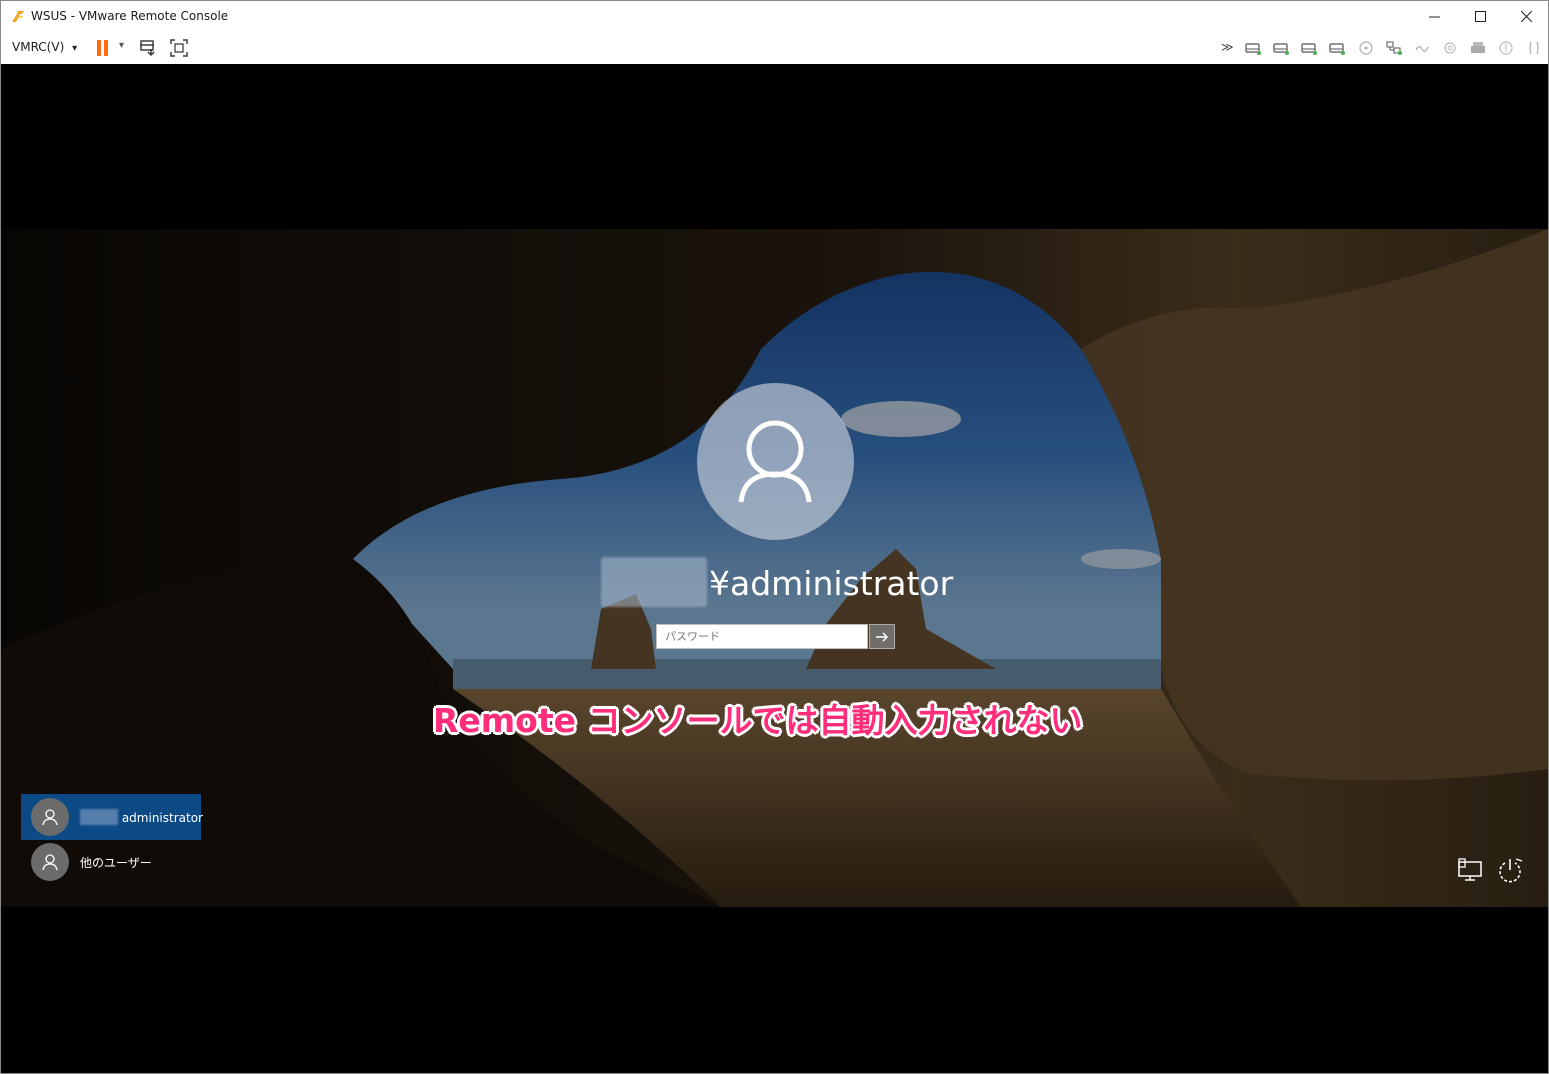  I want to click on pause-icon, so click(103, 48).